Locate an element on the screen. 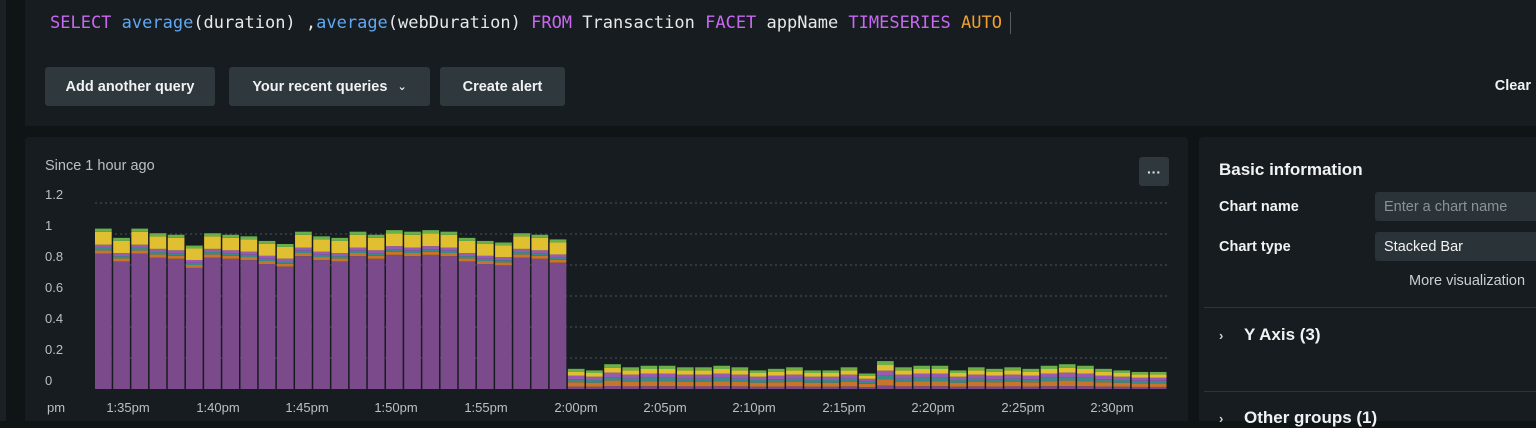 The image size is (1536, 428). other-groups-section: › Other groups (1) is located at coordinates (1298, 418).